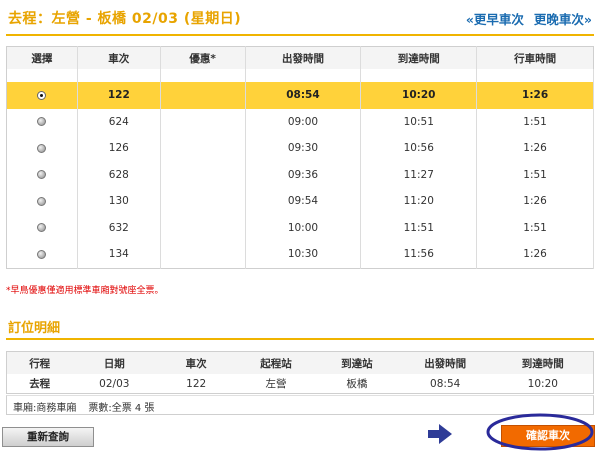  I want to click on train-navigation: «更早車次 更晚車次», so click(529, 18).